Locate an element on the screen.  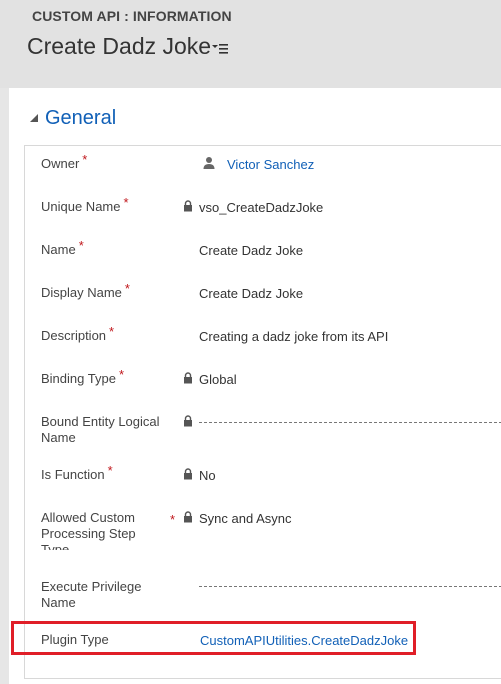
display-name-input: Create Dadz Joke is located at coordinates (251, 293).